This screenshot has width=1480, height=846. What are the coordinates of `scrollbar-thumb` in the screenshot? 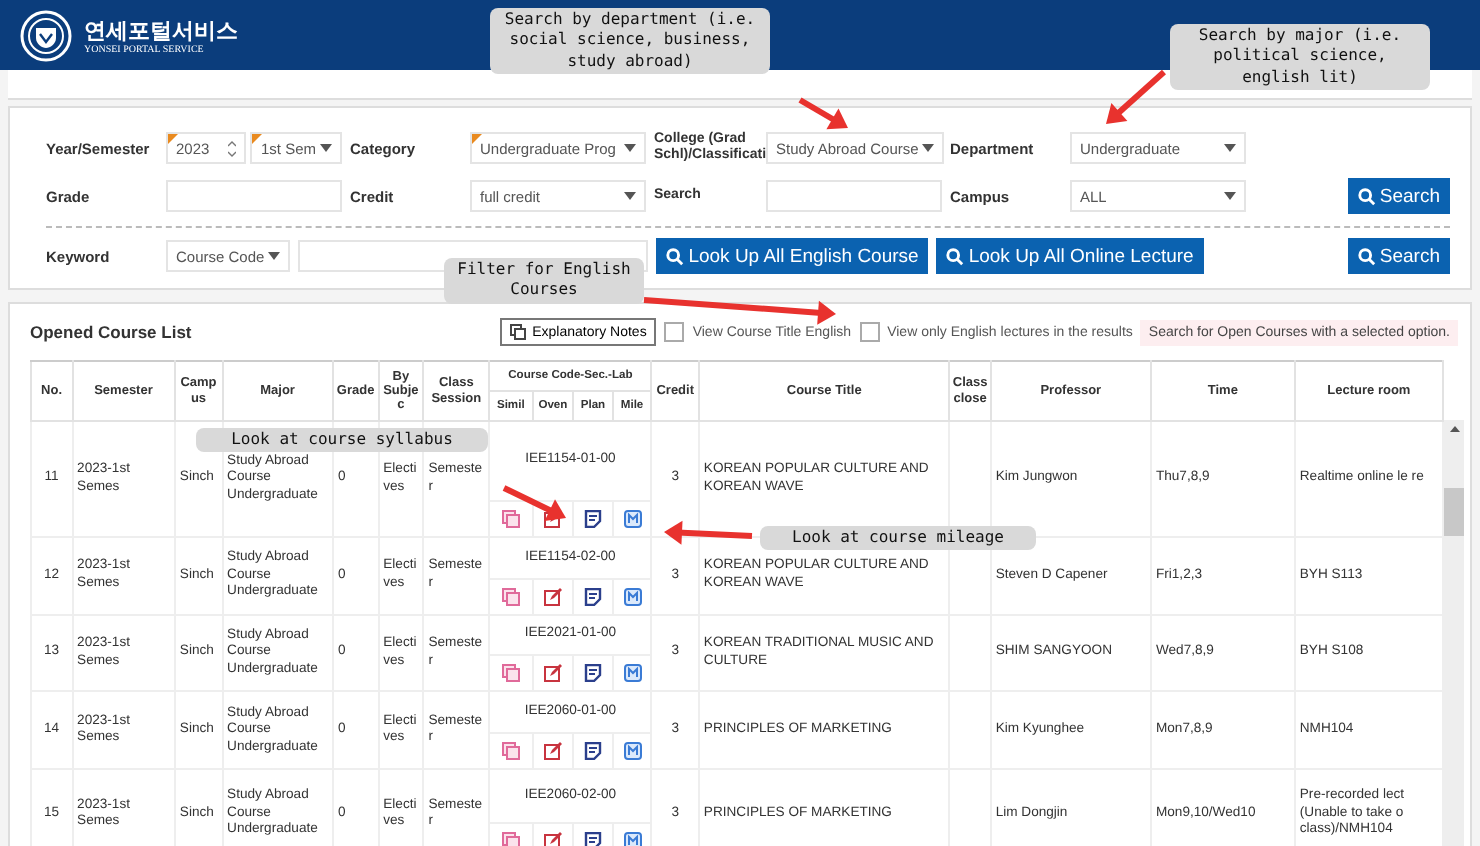 It's located at (1454, 512).